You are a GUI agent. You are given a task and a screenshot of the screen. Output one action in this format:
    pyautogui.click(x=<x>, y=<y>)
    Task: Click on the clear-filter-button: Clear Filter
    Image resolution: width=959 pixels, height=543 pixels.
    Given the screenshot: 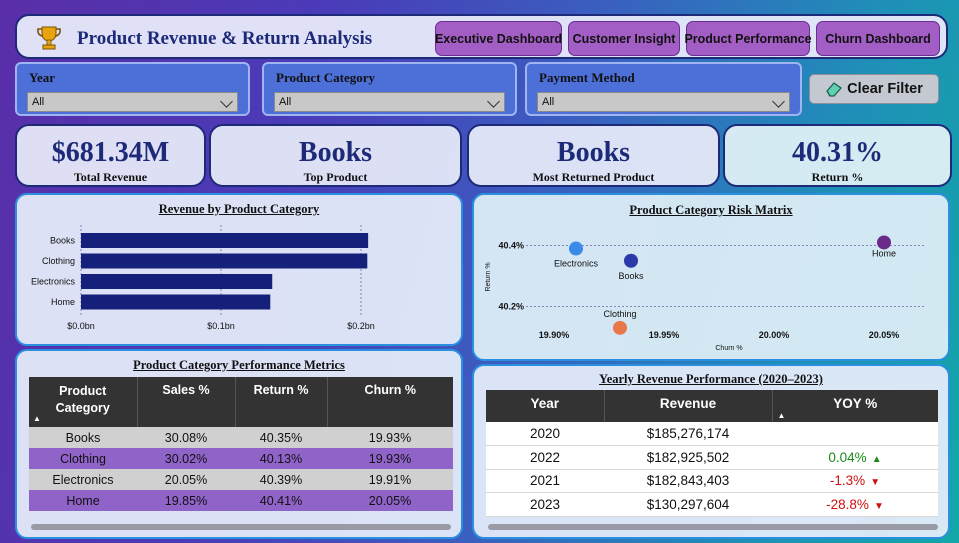 What is the action you would take?
    pyautogui.click(x=874, y=89)
    